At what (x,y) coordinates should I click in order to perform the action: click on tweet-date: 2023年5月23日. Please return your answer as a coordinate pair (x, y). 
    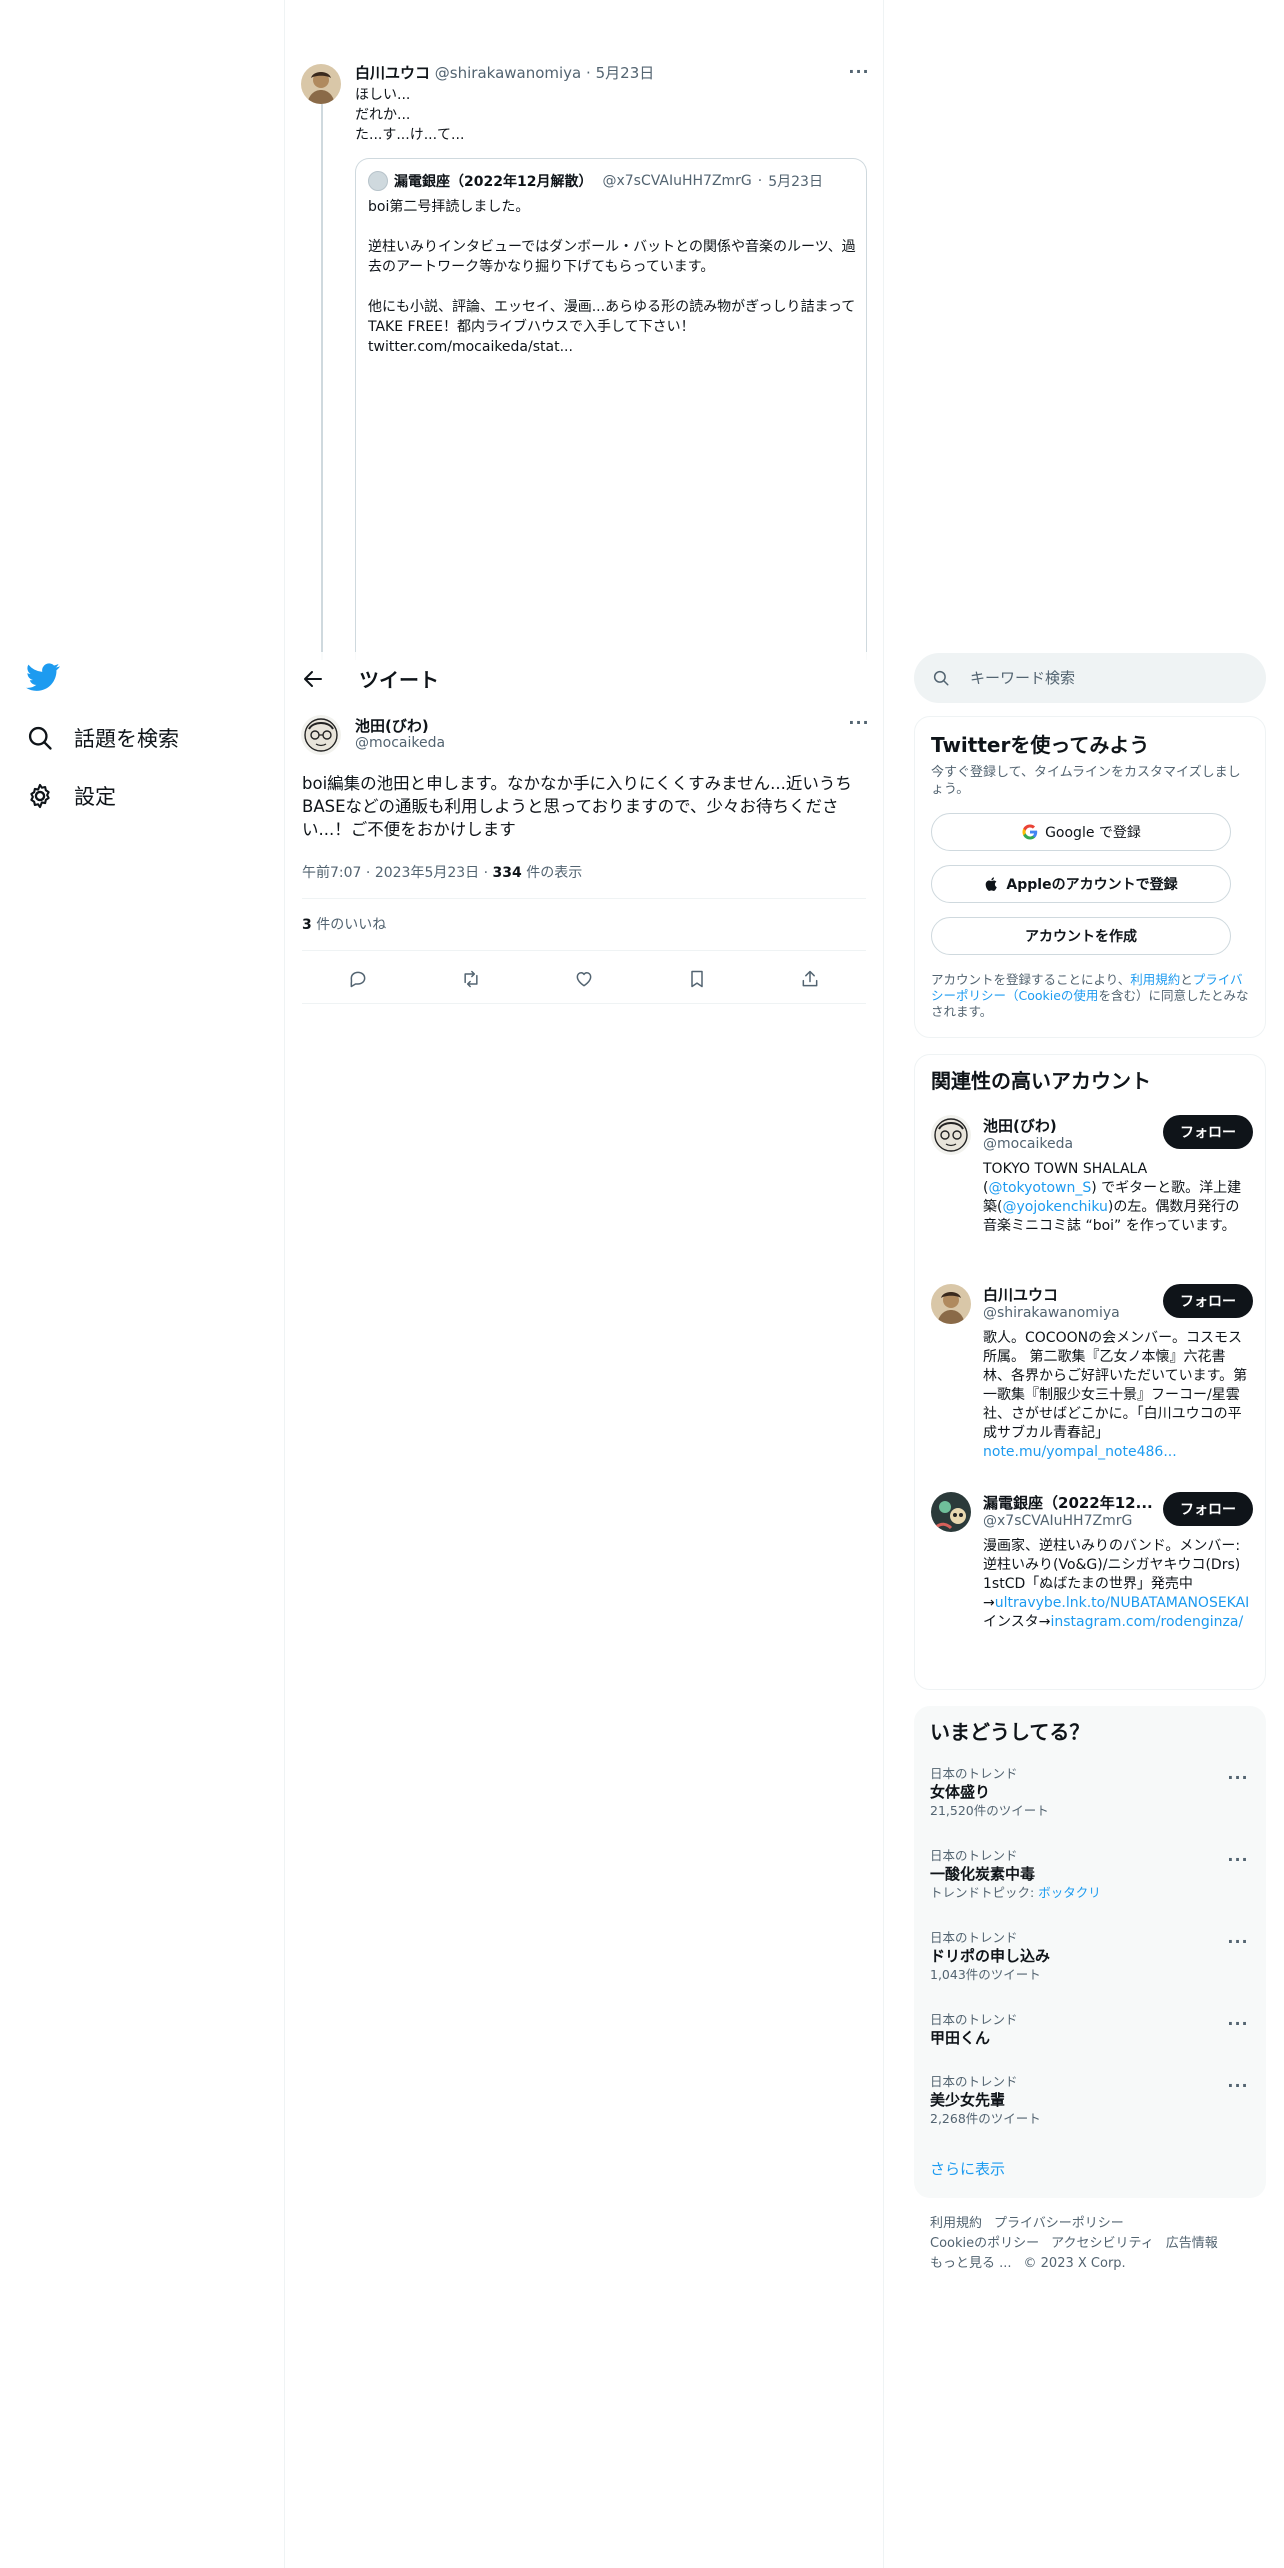
    Looking at the image, I should click on (427, 873).